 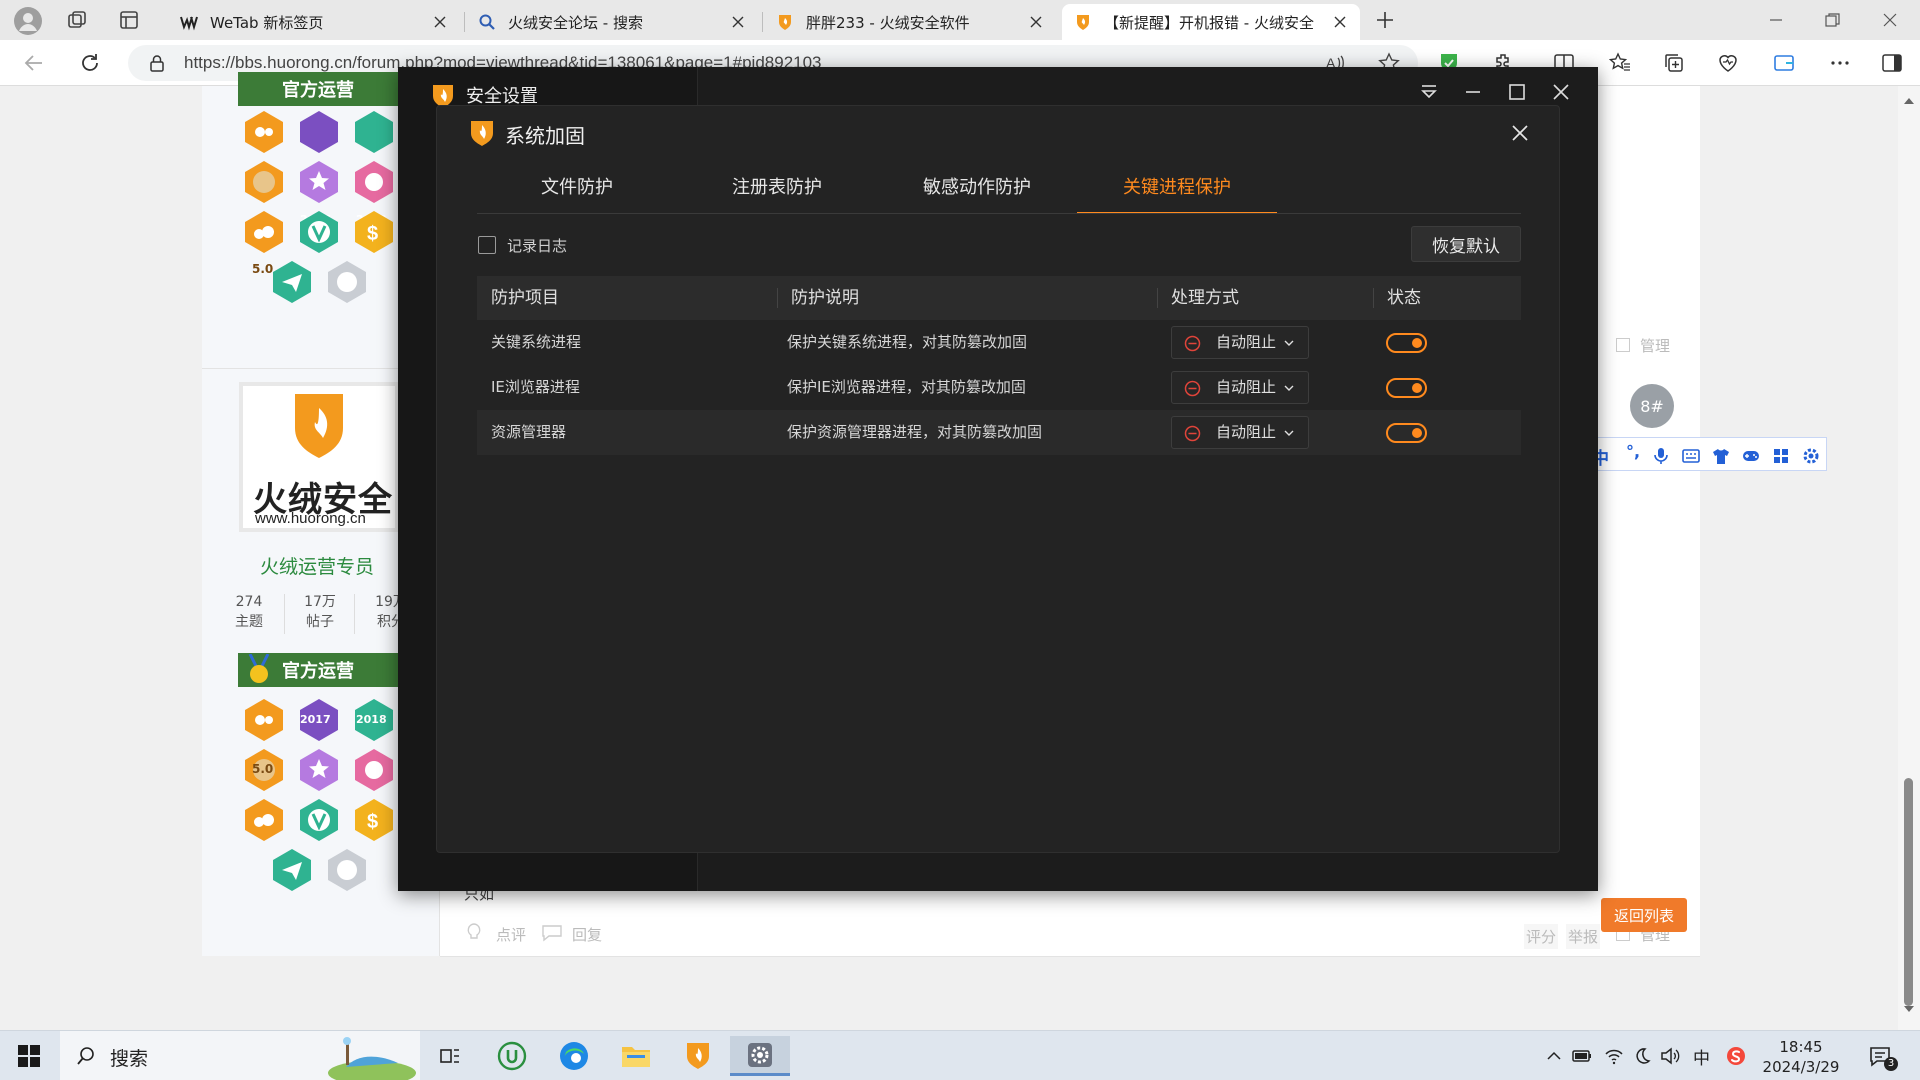 What do you see at coordinates (1781, 456) in the screenshot?
I see `toolbox-grid-icon` at bounding box center [1781, 456].